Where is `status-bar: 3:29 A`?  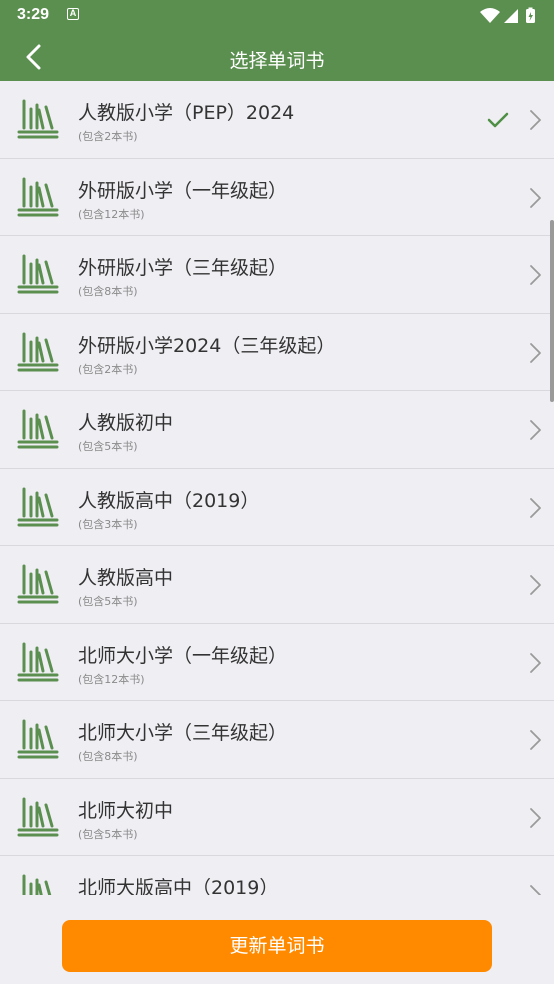 status-bar: 3:29 A is located at coordinates (277, 16).